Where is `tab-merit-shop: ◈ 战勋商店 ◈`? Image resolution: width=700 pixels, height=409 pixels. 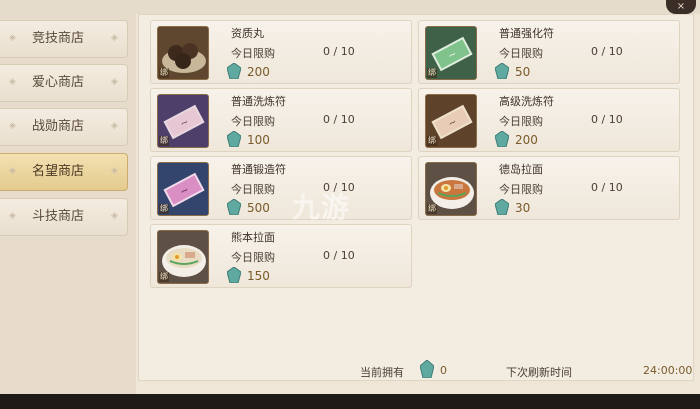 tab-merit-shop: ◈ 战勋商店 ◈ is located at coordinates (64, 127).